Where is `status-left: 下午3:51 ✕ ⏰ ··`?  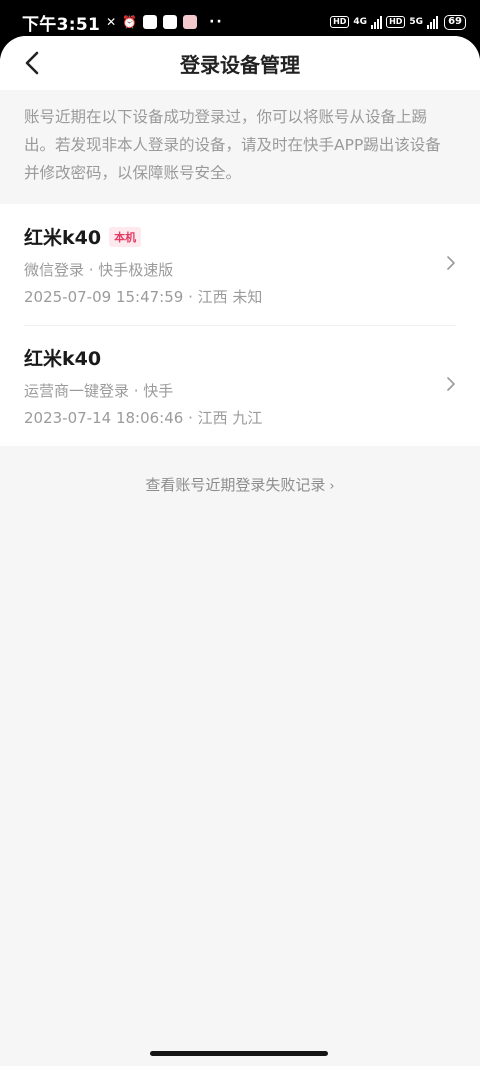
status-left: 下午3:51 ✕ ⏰ ·· is located at coordinates (123, 22).